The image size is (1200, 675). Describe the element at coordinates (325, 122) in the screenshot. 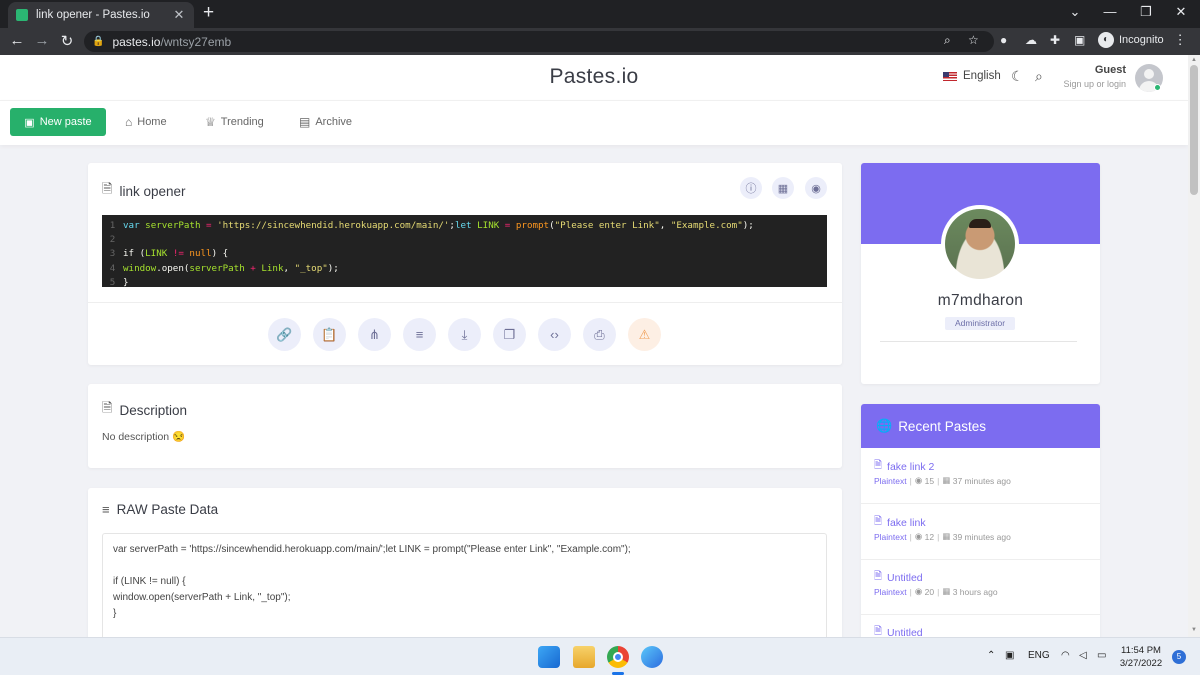

I see `nav-archive: ▤ Archive` at that location.